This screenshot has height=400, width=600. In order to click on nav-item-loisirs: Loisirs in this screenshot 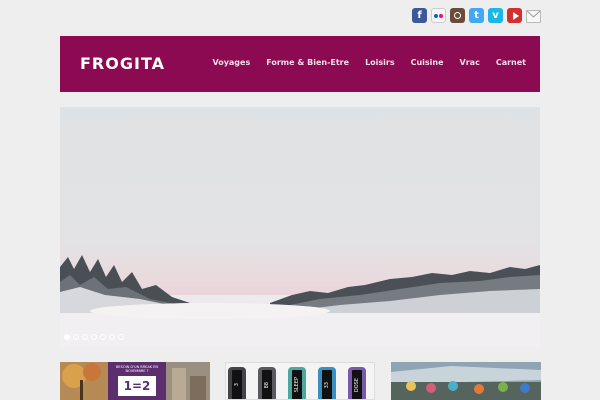, I will do `click(380, 62)`.